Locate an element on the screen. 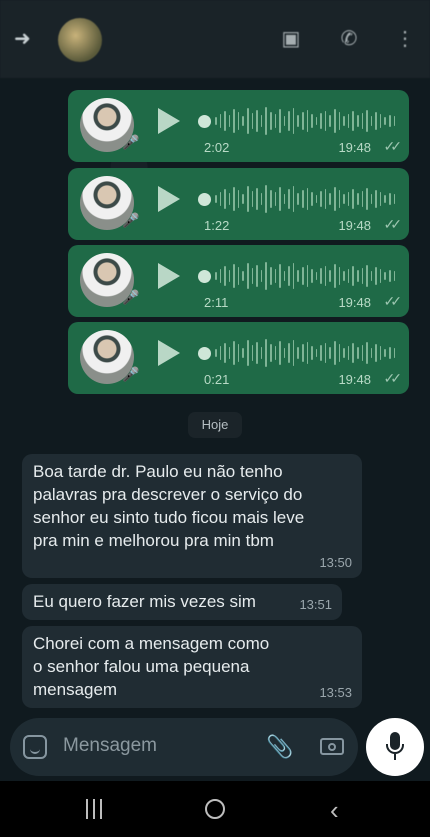 The image size is (430, 837). contact-avatar is located at coordinates (80, 40).